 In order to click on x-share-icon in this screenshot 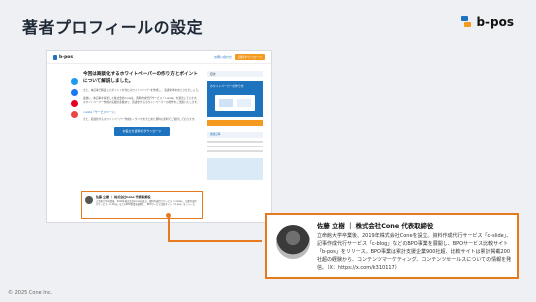, I will do `click(74, 81)`.